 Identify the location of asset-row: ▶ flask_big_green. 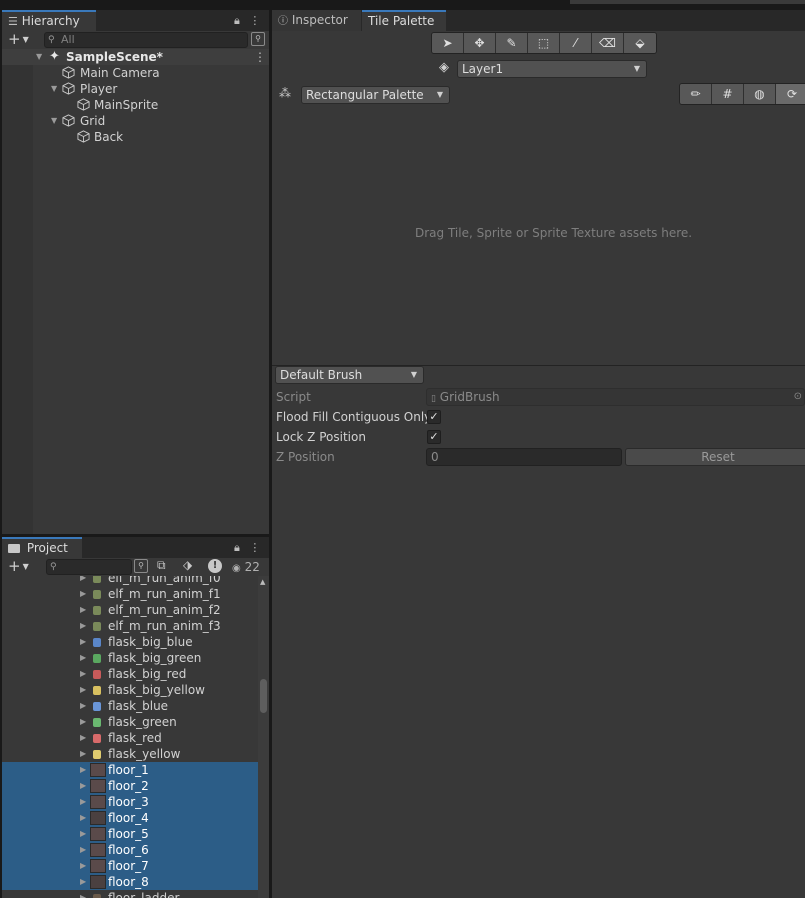
(130, 658).